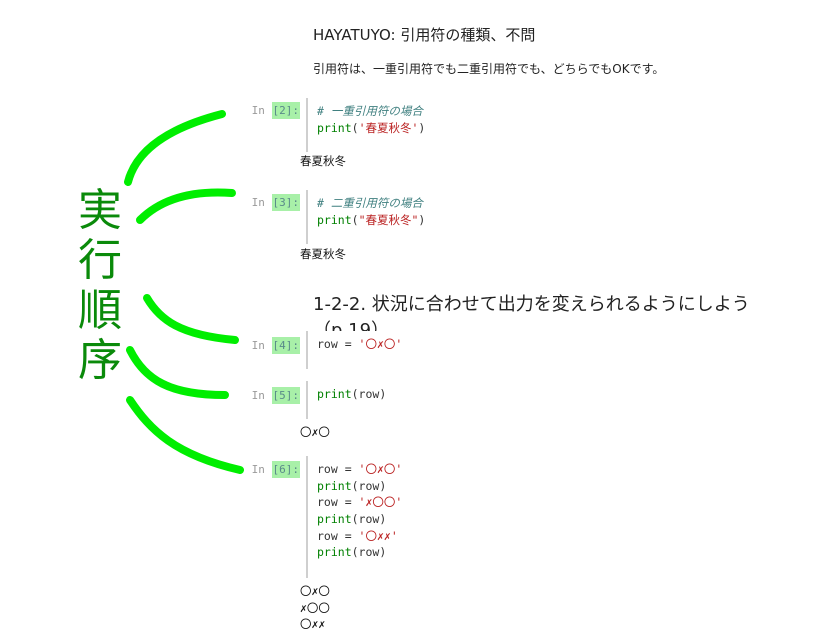 This screenshot has height=637, width=815. What do you see at coordinates (285, 395) in the screenshot?
I see `prompt-number: [5]:` at bounding box center [285, 395].